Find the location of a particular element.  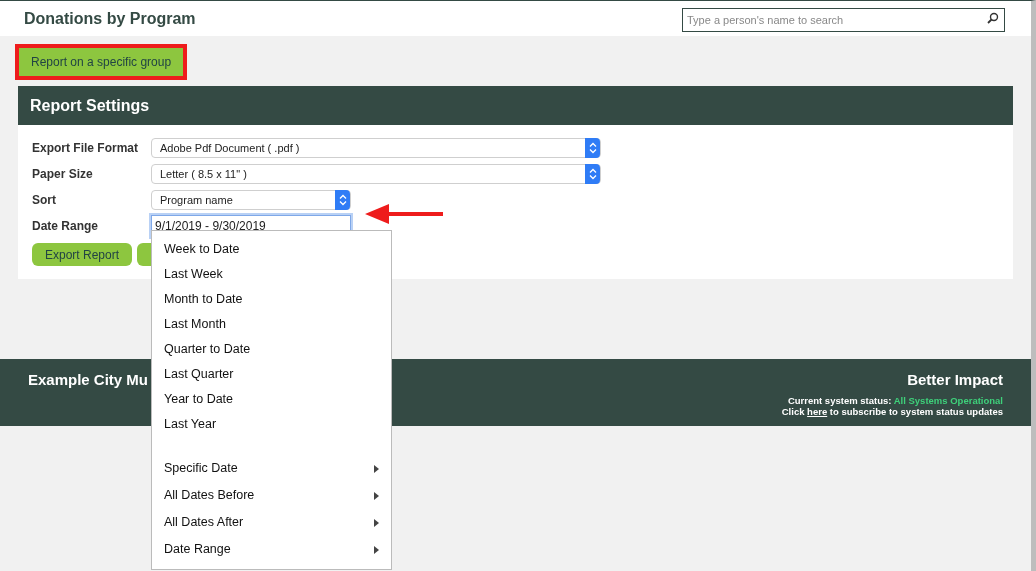

menu-item: Last Quarter is located at coordinates (271, 374).